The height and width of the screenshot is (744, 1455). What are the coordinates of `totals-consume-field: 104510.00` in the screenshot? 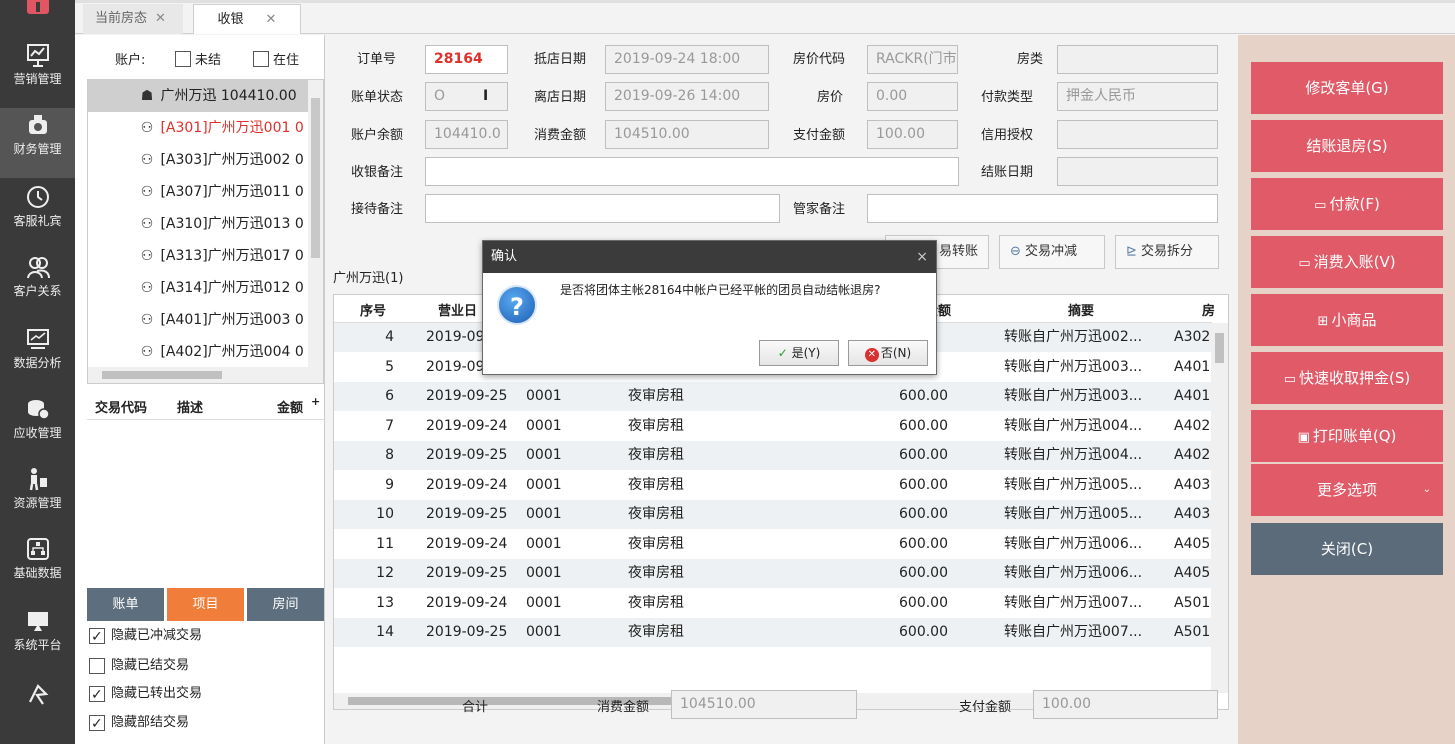 It's located at (764, 704).